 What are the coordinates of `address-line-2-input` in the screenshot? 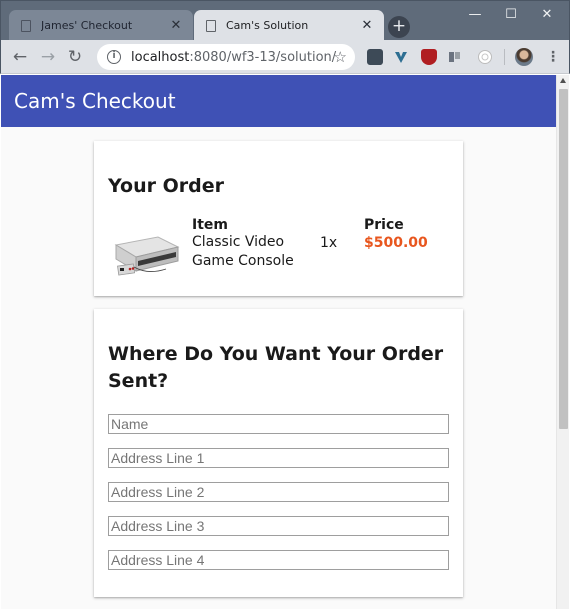 It's located at (278, 492).